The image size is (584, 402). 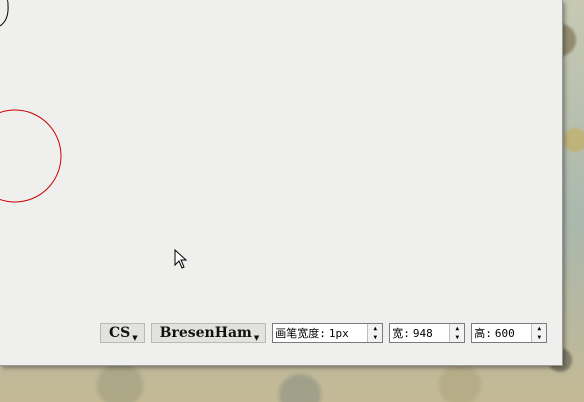 I want to click on mode-dropdown-button: CS ▼, so click(x=122, y=333).